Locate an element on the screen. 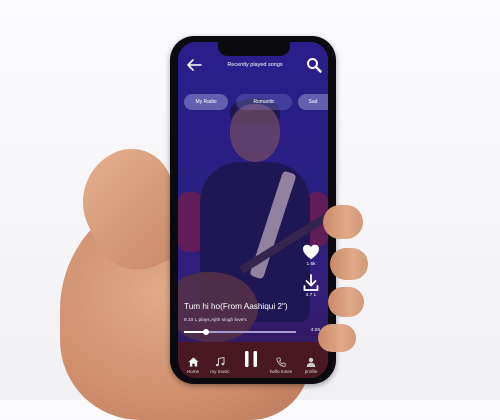 Image resolution: width=500 pixels, height=420 pixels. page-title: Recently played songs is located at coordinates (255, 65).